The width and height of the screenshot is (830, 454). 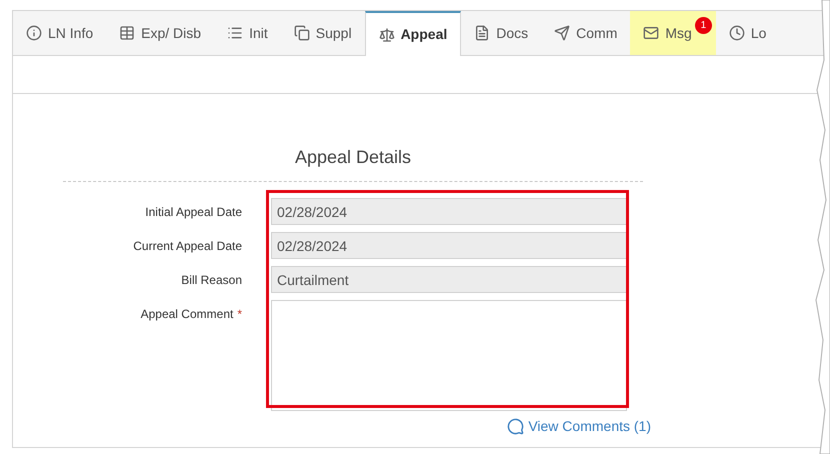 What do you see at coordinates (515, 426) in the screenshot?
I see `speech-bubble-icon` at bounding box center [515, 426].